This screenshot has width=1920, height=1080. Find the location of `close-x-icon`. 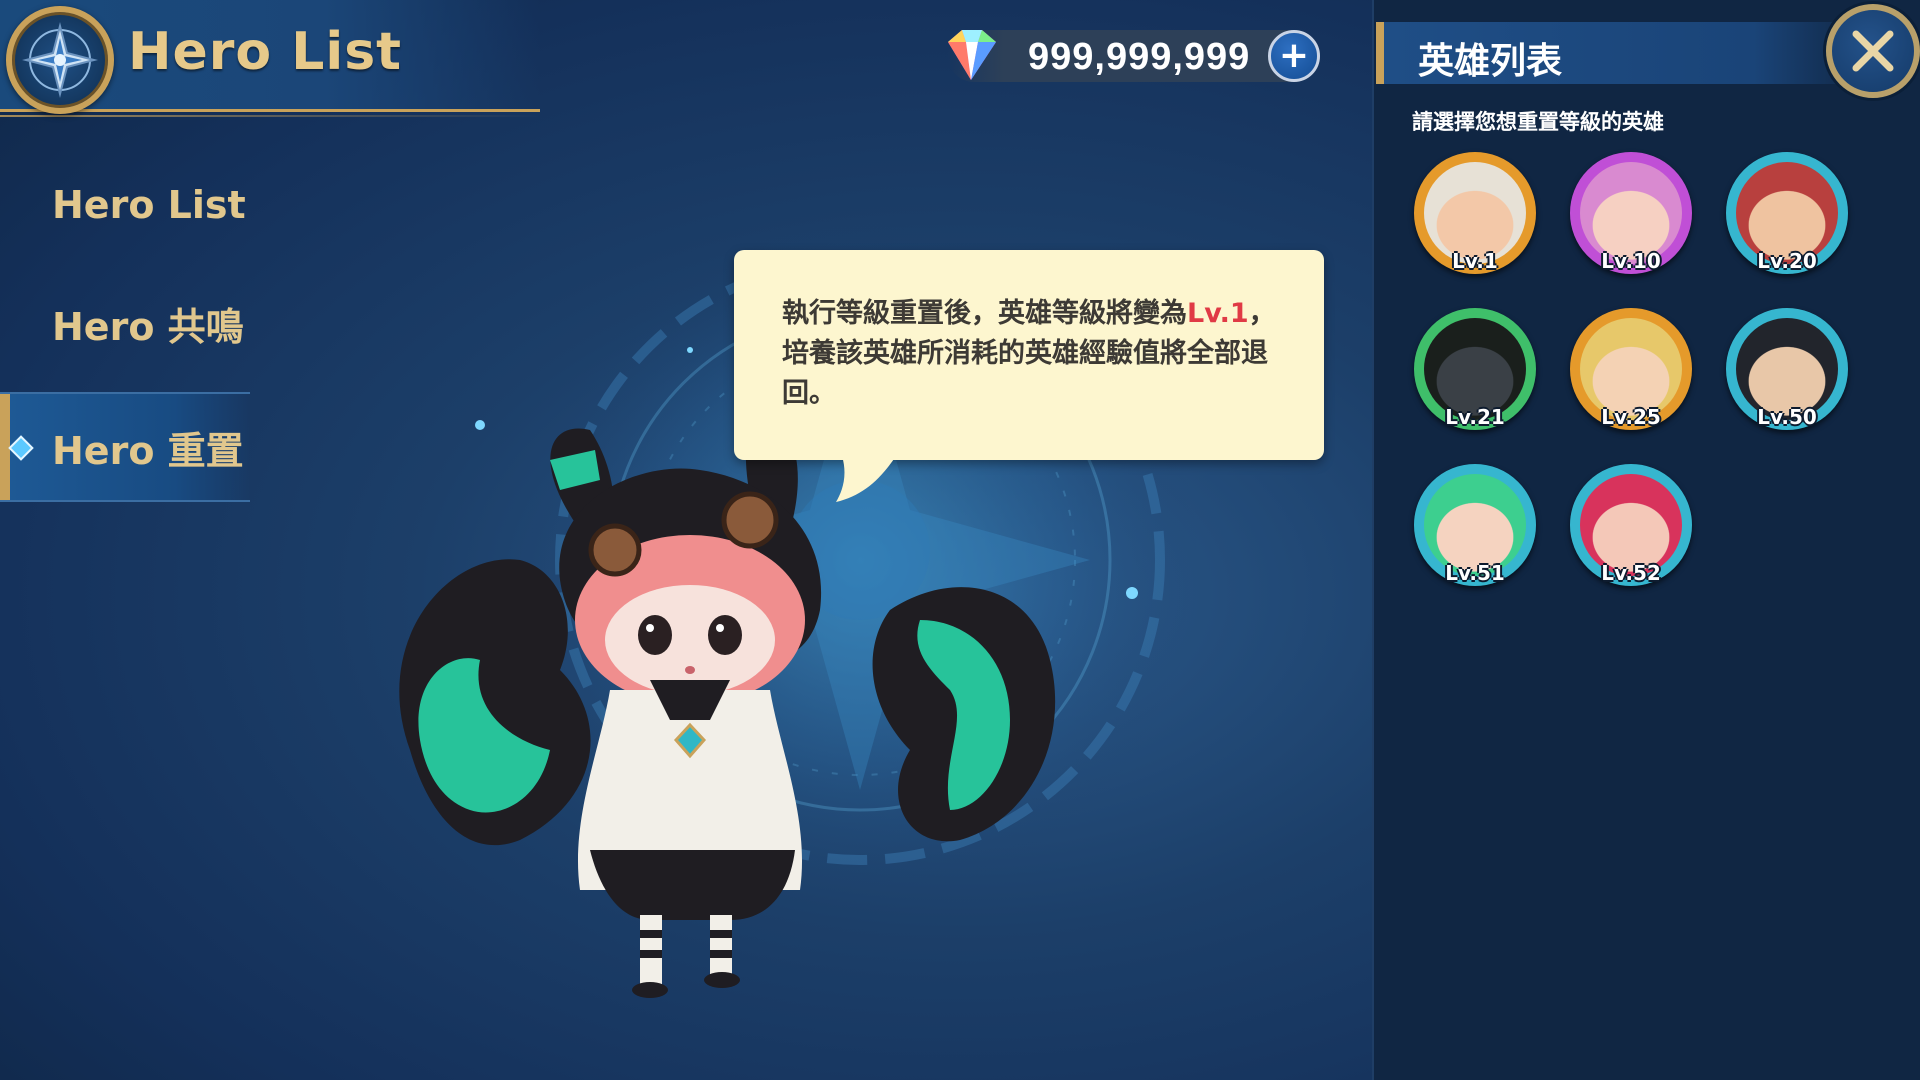

close-x-icon is located at coordinates (1873, 51).